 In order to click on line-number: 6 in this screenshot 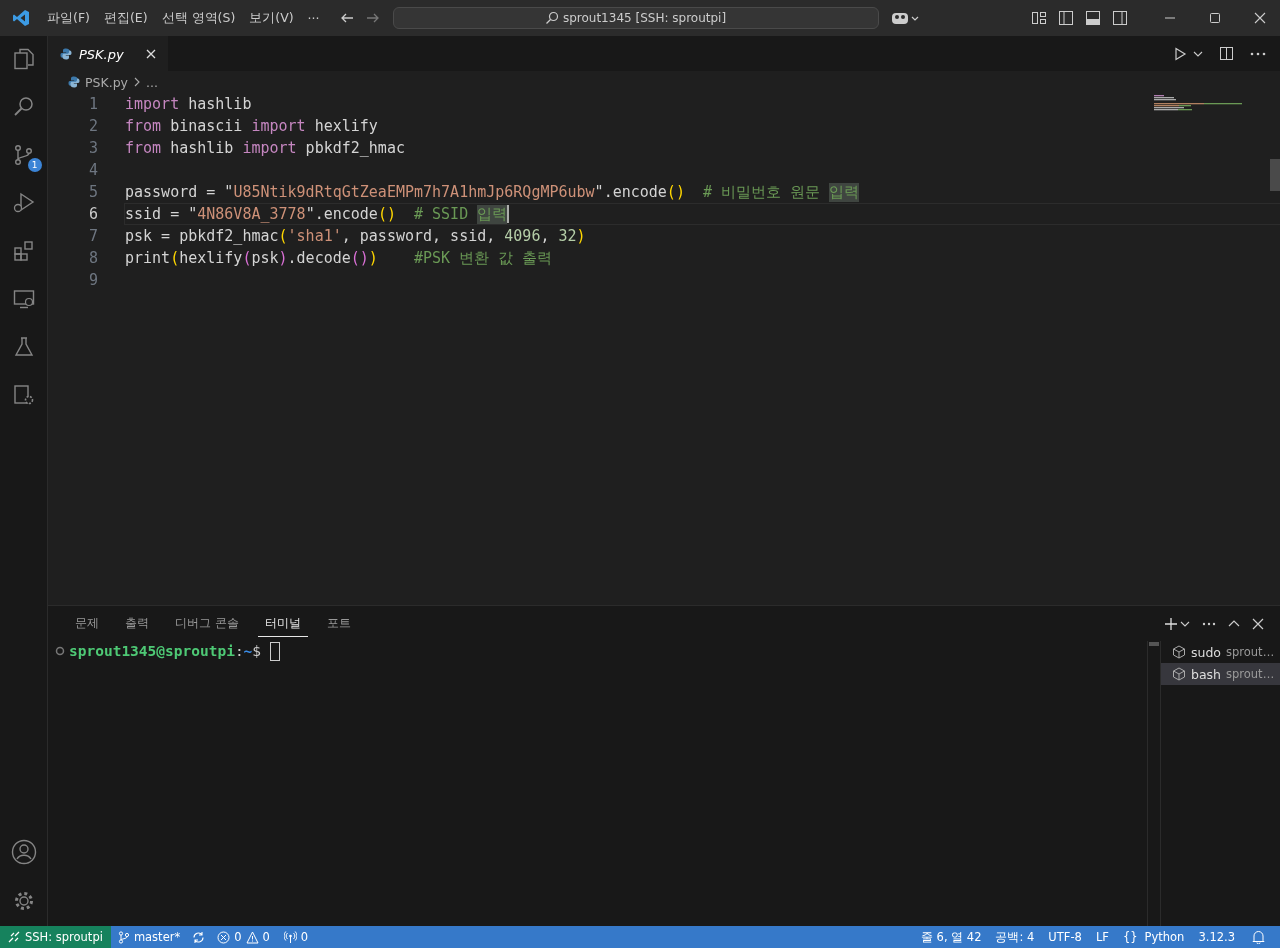, I will do `click(92, 214)`.